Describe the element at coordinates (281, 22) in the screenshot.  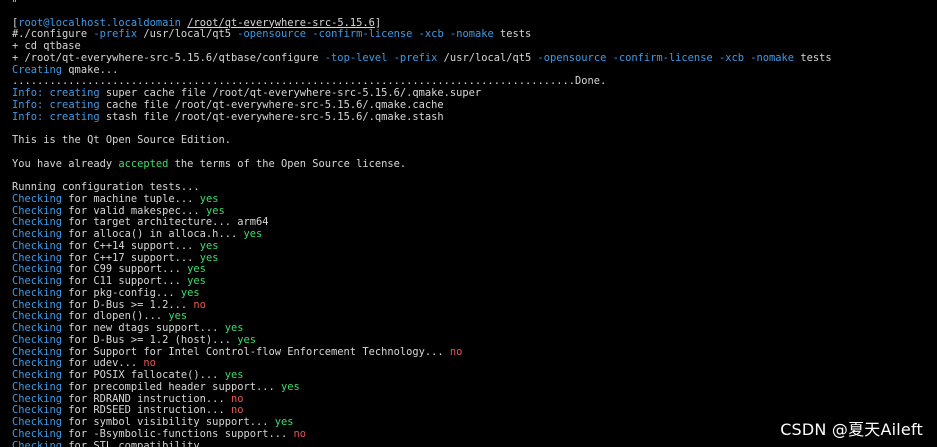
I see `terminal-text: /root/qt-everywhere-src-5.15.6` at that location.